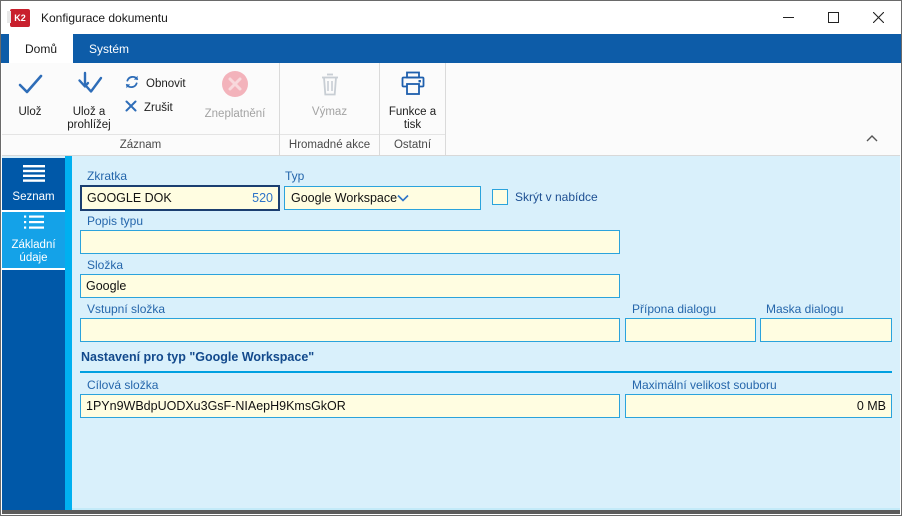  I want to click on ribbon-group-hromadne-akce: Výmaz Hromadné akce, so click(330, 109).